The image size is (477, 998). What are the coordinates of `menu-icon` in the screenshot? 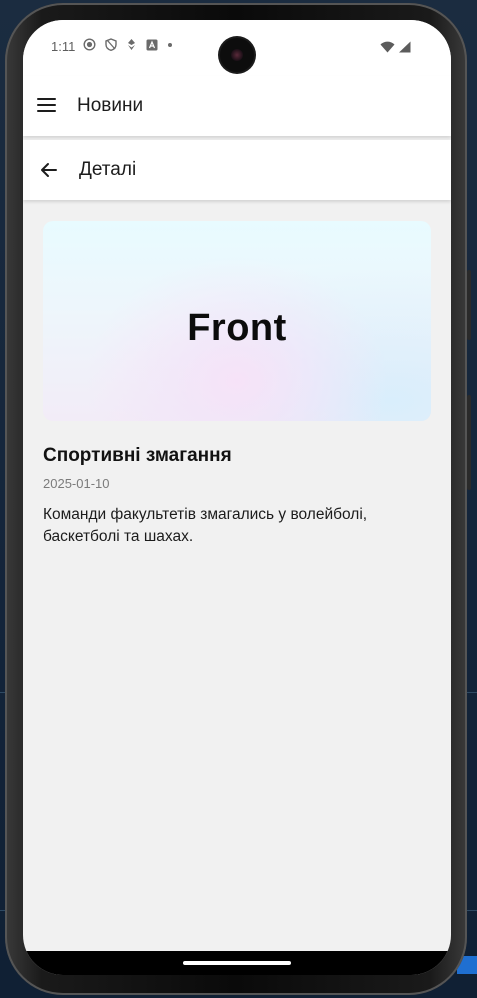 It's located at (47, 105).